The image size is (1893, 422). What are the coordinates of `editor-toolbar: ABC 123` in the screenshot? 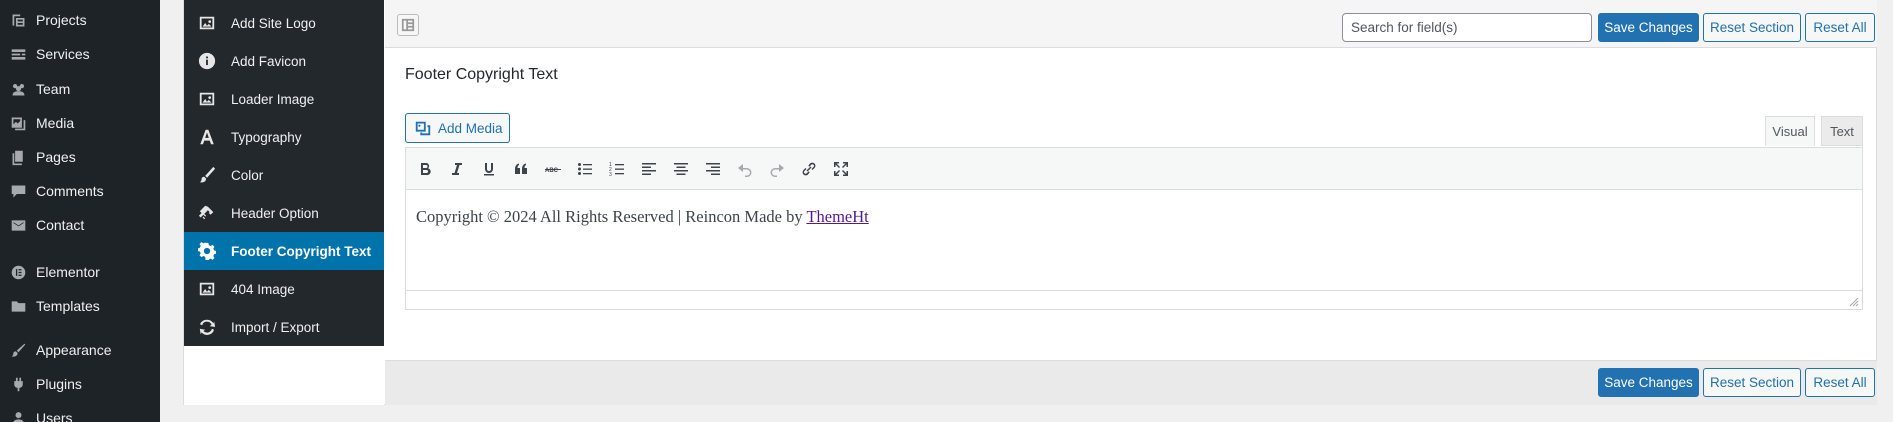 It's located at (1134, 169).